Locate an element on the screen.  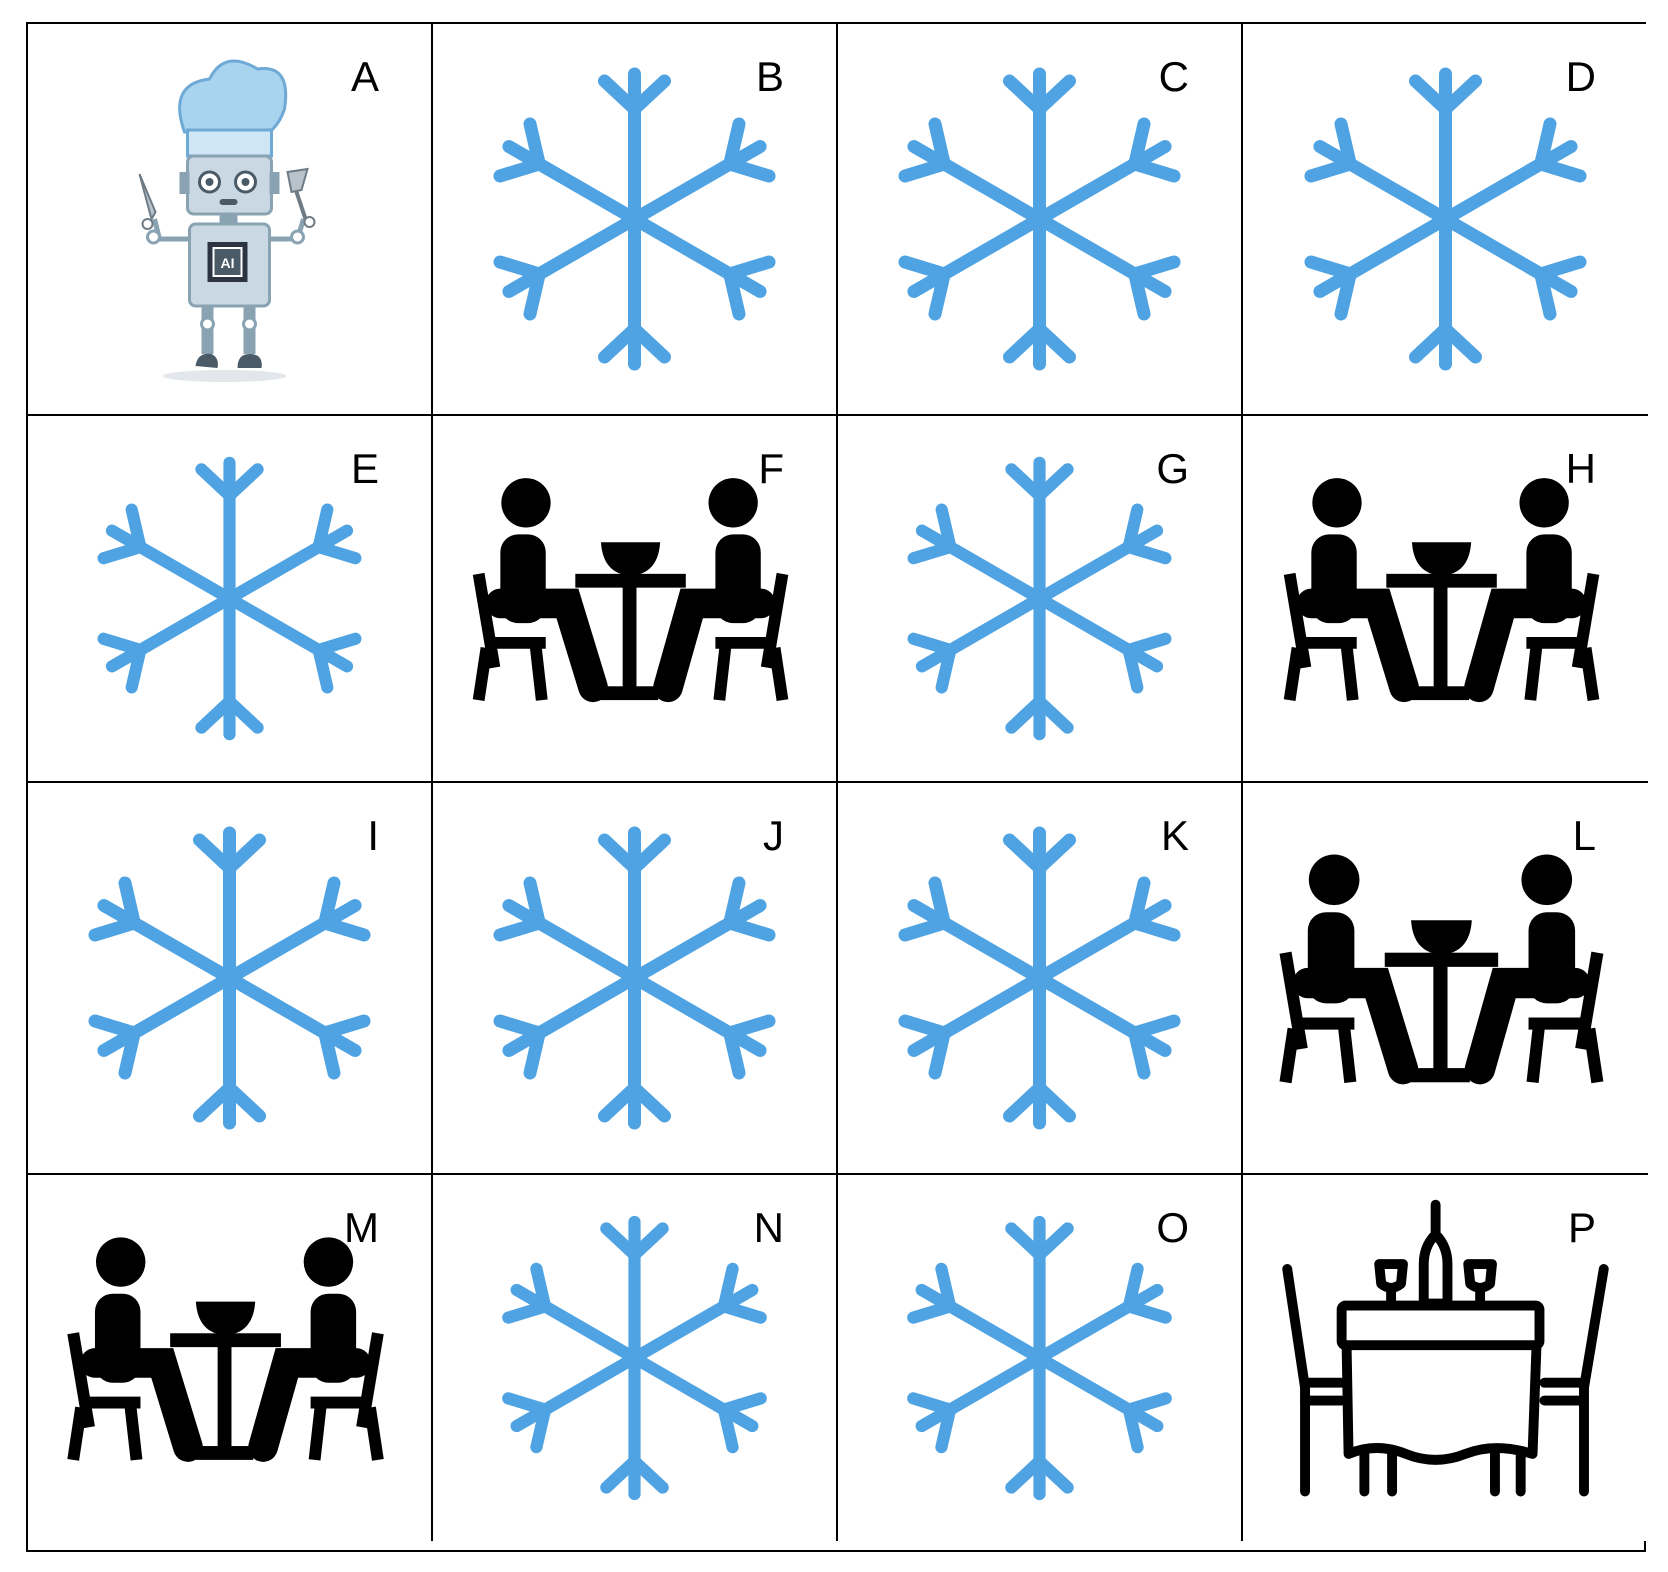
cell-label: I is located at coordinates (373, 835).